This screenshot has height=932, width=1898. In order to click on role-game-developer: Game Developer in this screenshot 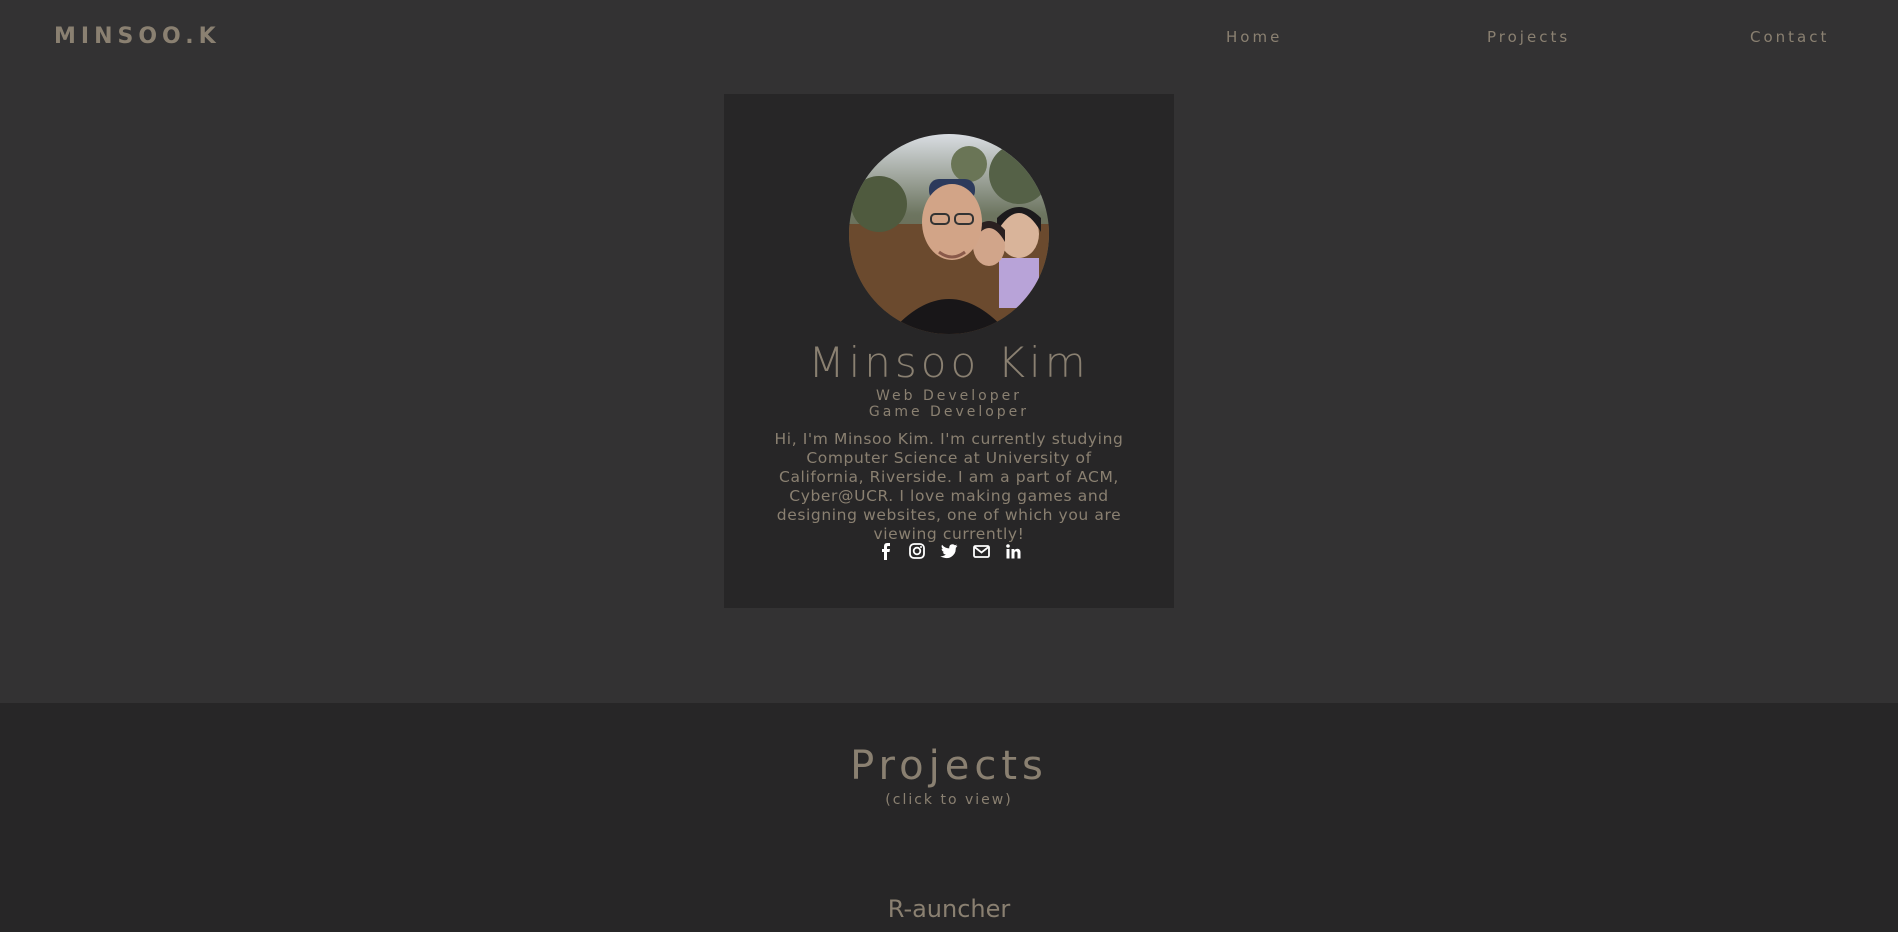, I will do `click(949, 412)`.